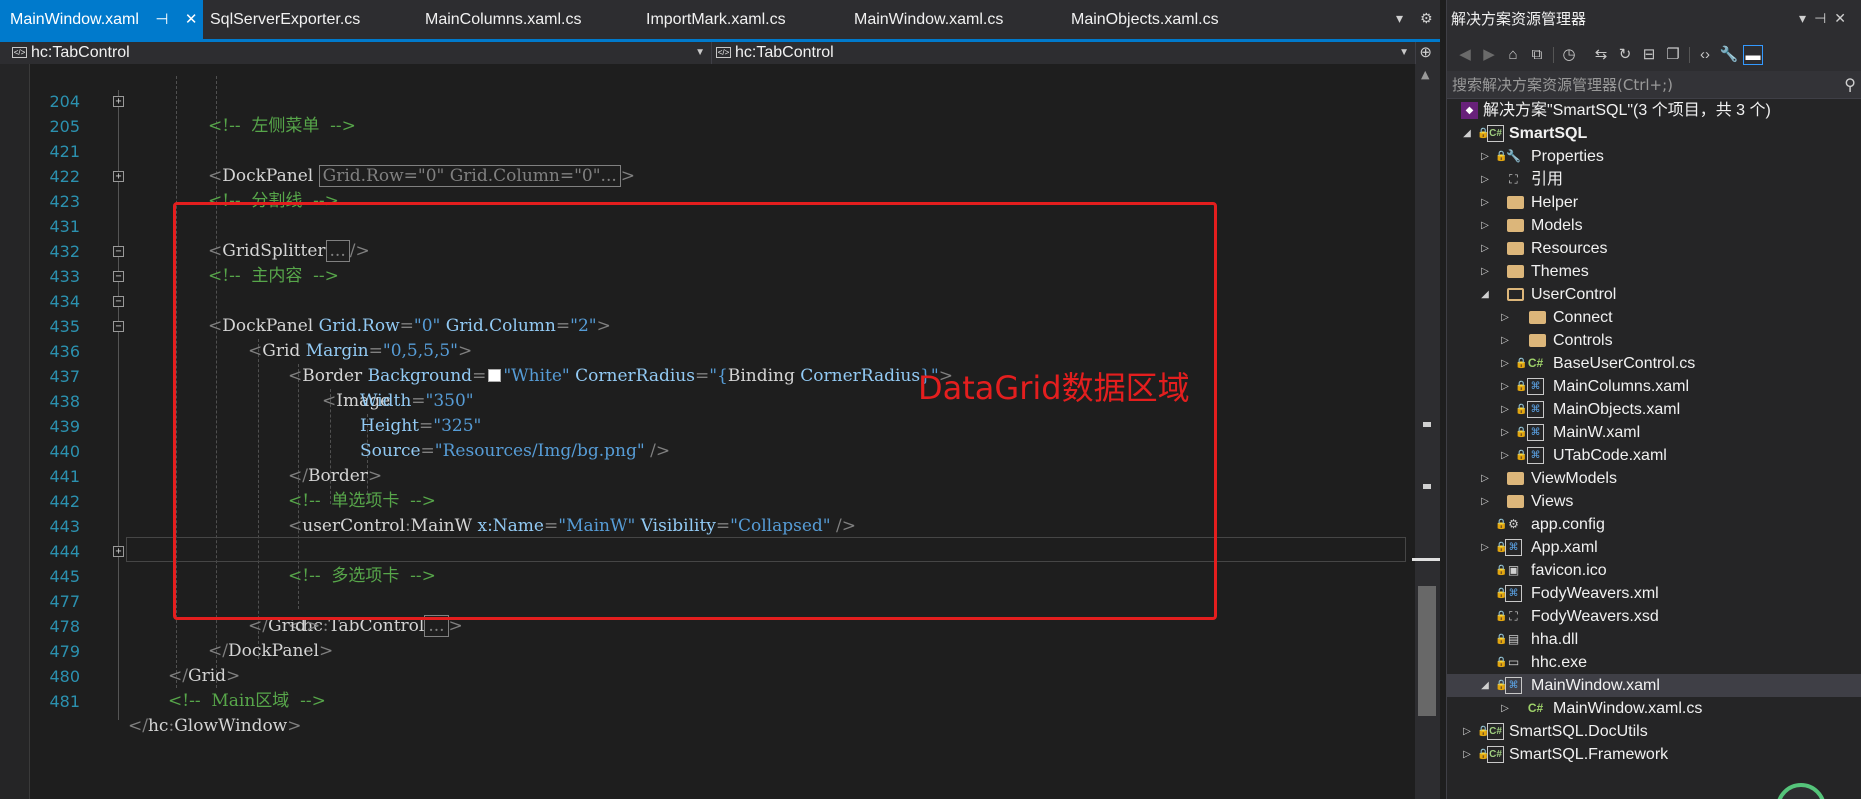 The height and width of the screenshot is (799, 1861). Describe the element at coordinates (720, 675) in the screenshot. I see `code-line: 480 <!-- Main区域 -->` at that location.